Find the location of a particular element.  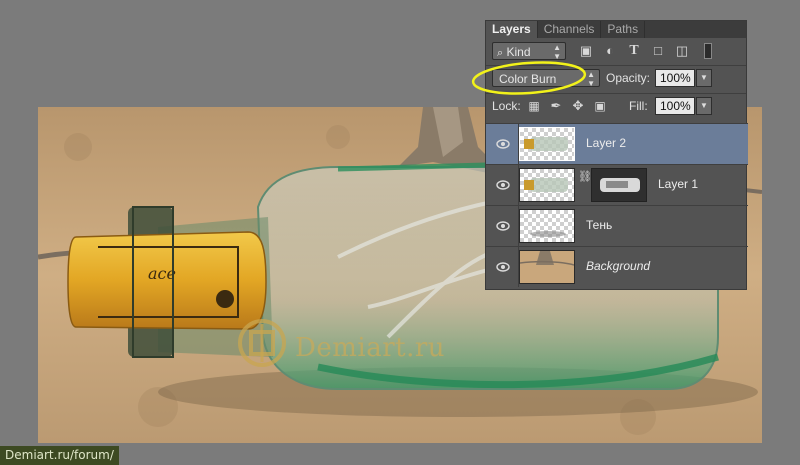

panel-tabs: Layers Channels Paths is located at coordinates (616, 29).